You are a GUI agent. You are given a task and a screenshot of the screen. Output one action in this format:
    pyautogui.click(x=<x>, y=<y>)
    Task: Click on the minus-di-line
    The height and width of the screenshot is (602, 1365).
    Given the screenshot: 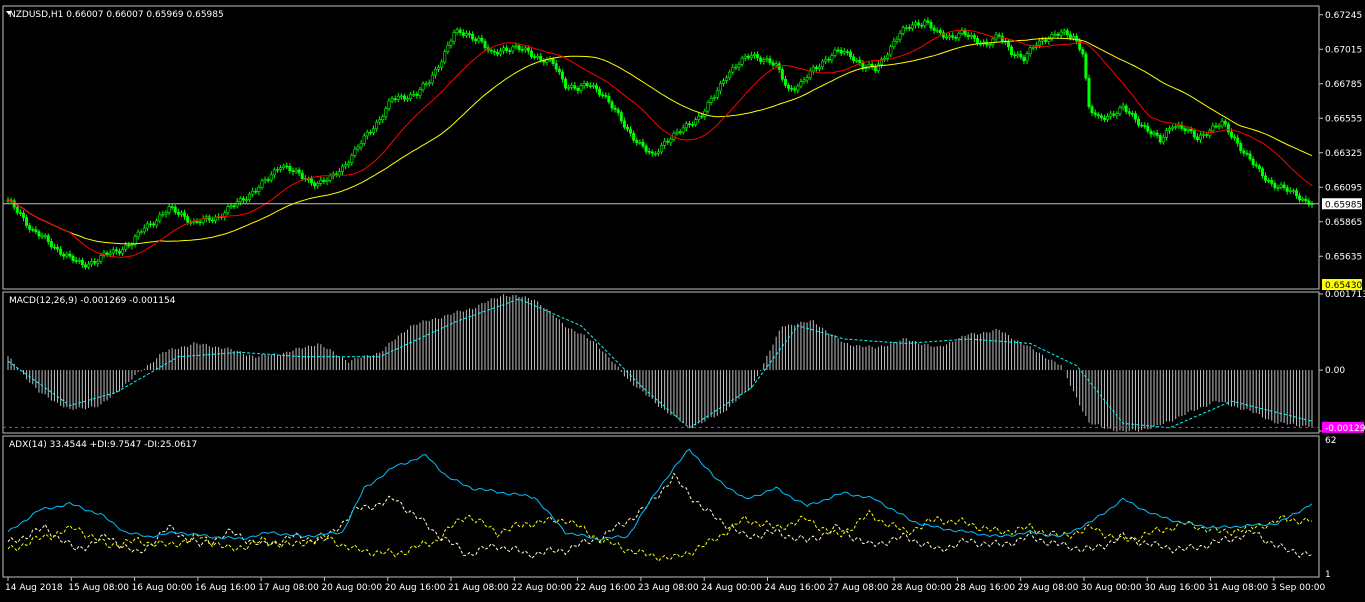 What is the action you would take?
    pyautogui.click(x=659, y=535)
    